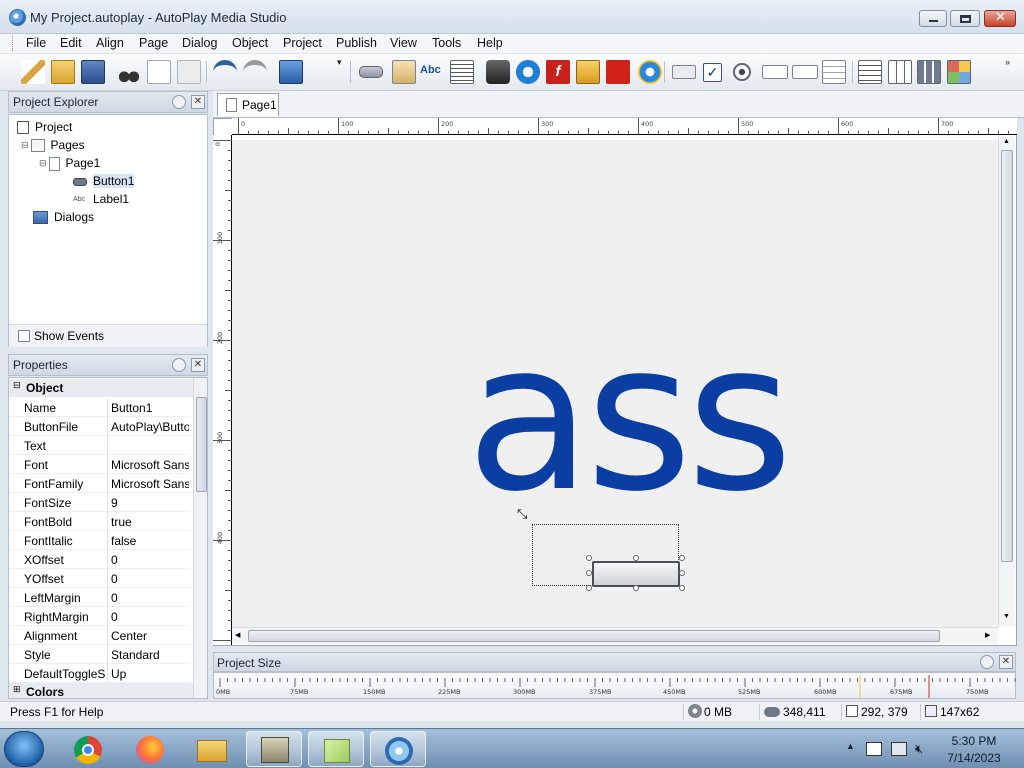 This screenshot has height=768, width=1024. I want to click on property-row: Alignment Center, so click(99, 635).